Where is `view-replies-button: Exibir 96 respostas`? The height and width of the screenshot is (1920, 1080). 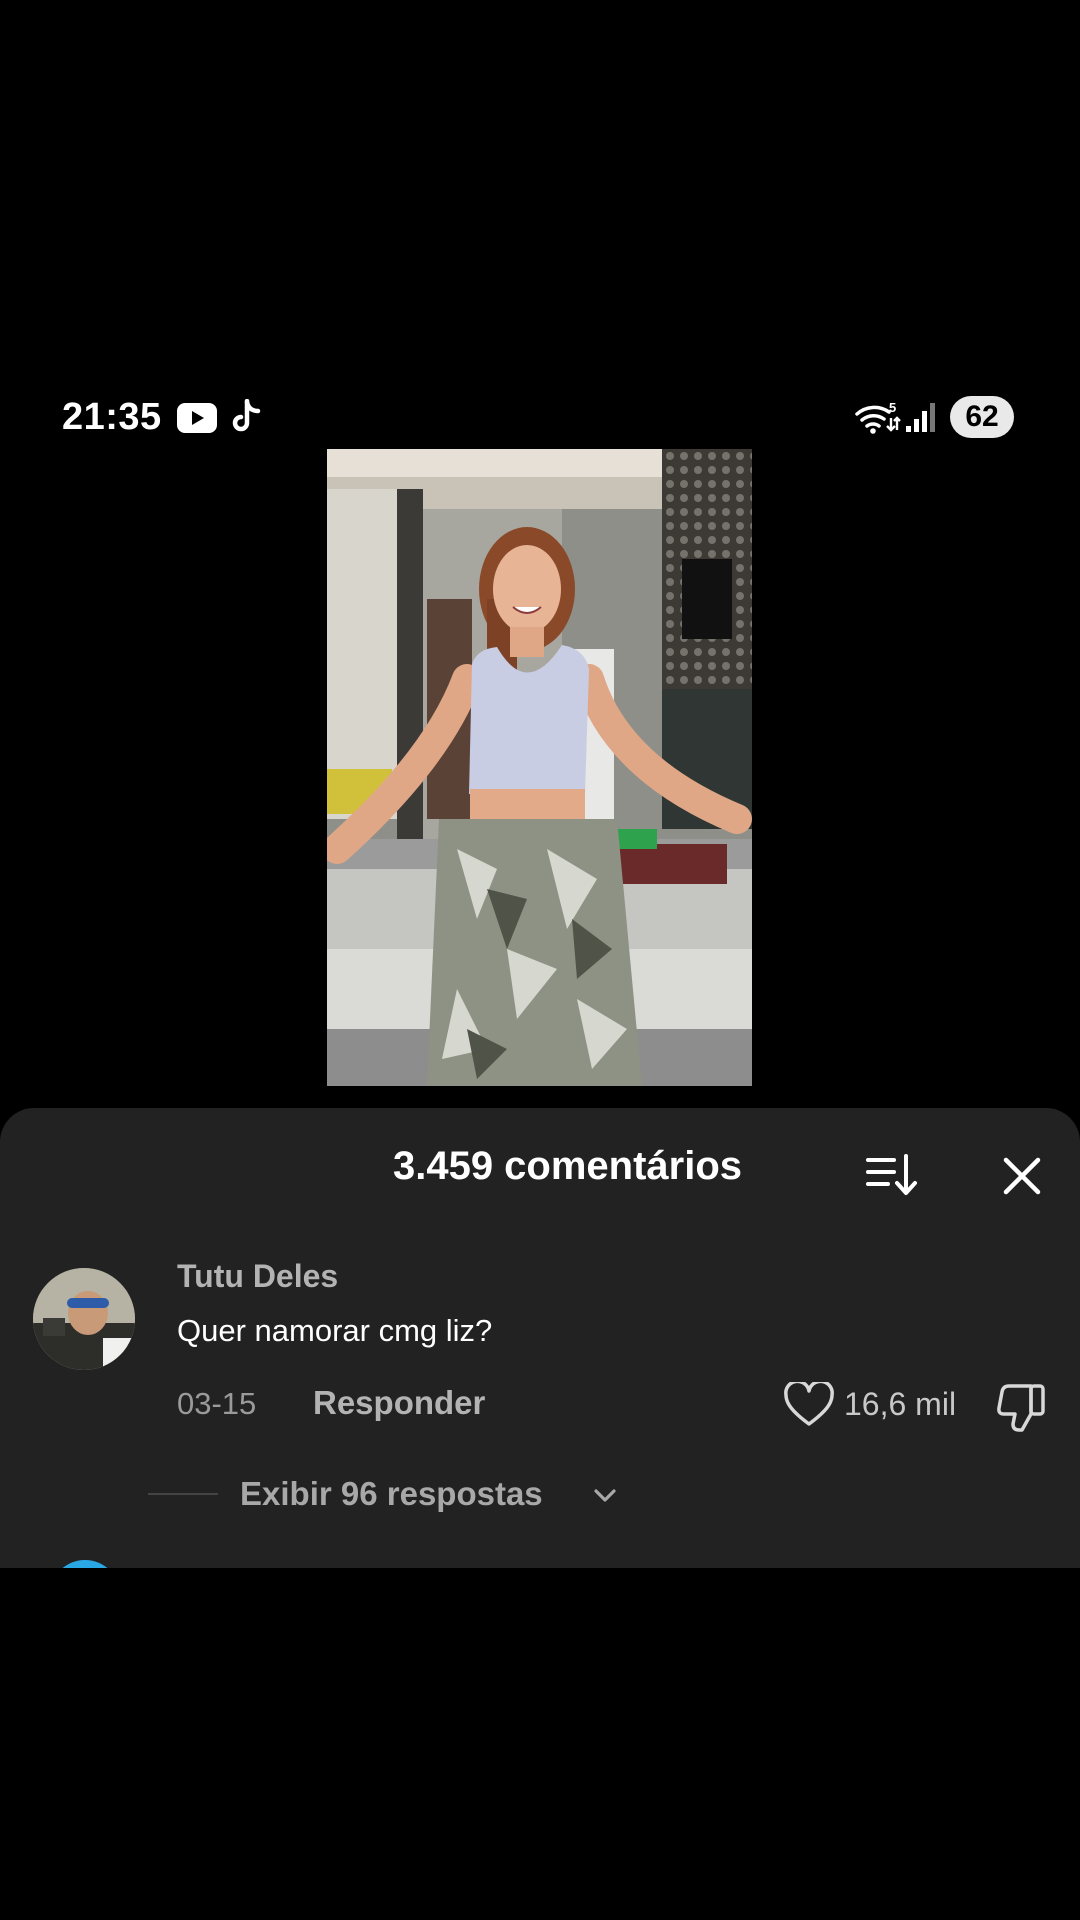 view-replies-button: Exibir 96 respostas is located at coordinates (391, 1494).